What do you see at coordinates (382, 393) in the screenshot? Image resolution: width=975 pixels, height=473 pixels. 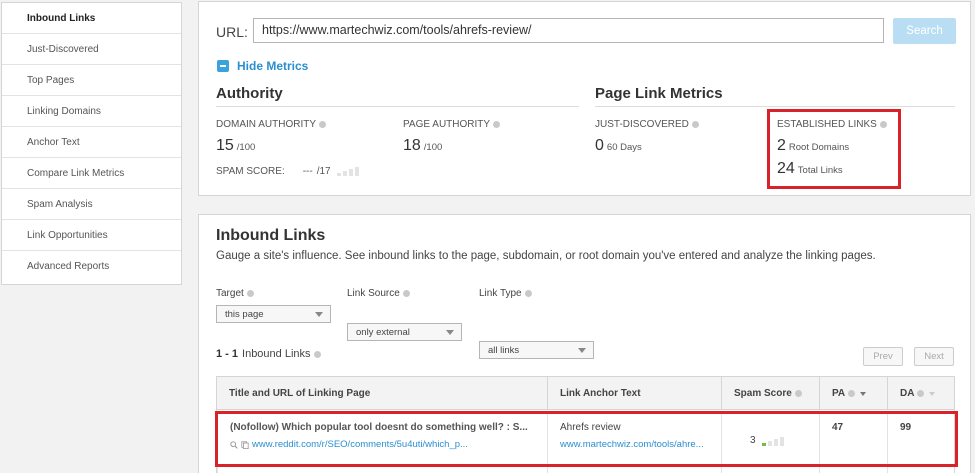 I see `col-header-title-url: Title and URL of Linking Page` at bounding box center [382, 393].